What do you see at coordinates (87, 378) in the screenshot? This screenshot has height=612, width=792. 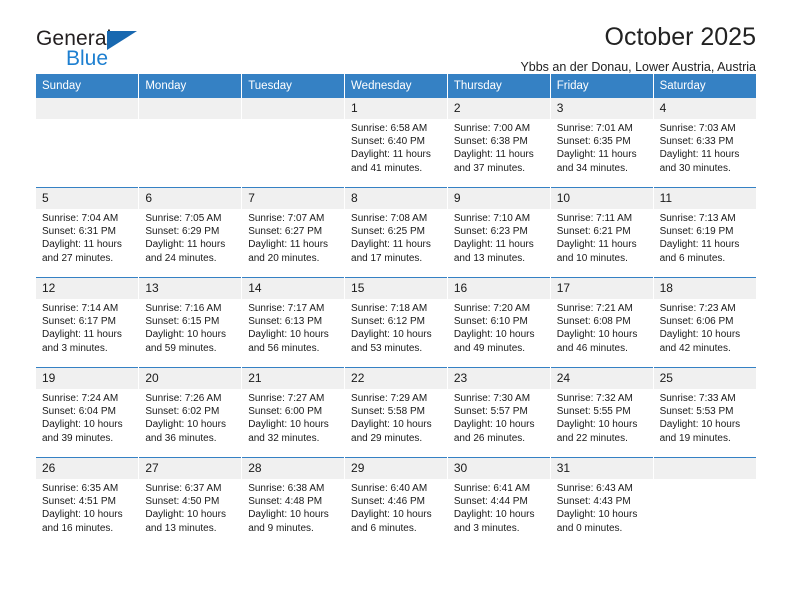 I see `day-number: 19` at bounding box center [87, 378].